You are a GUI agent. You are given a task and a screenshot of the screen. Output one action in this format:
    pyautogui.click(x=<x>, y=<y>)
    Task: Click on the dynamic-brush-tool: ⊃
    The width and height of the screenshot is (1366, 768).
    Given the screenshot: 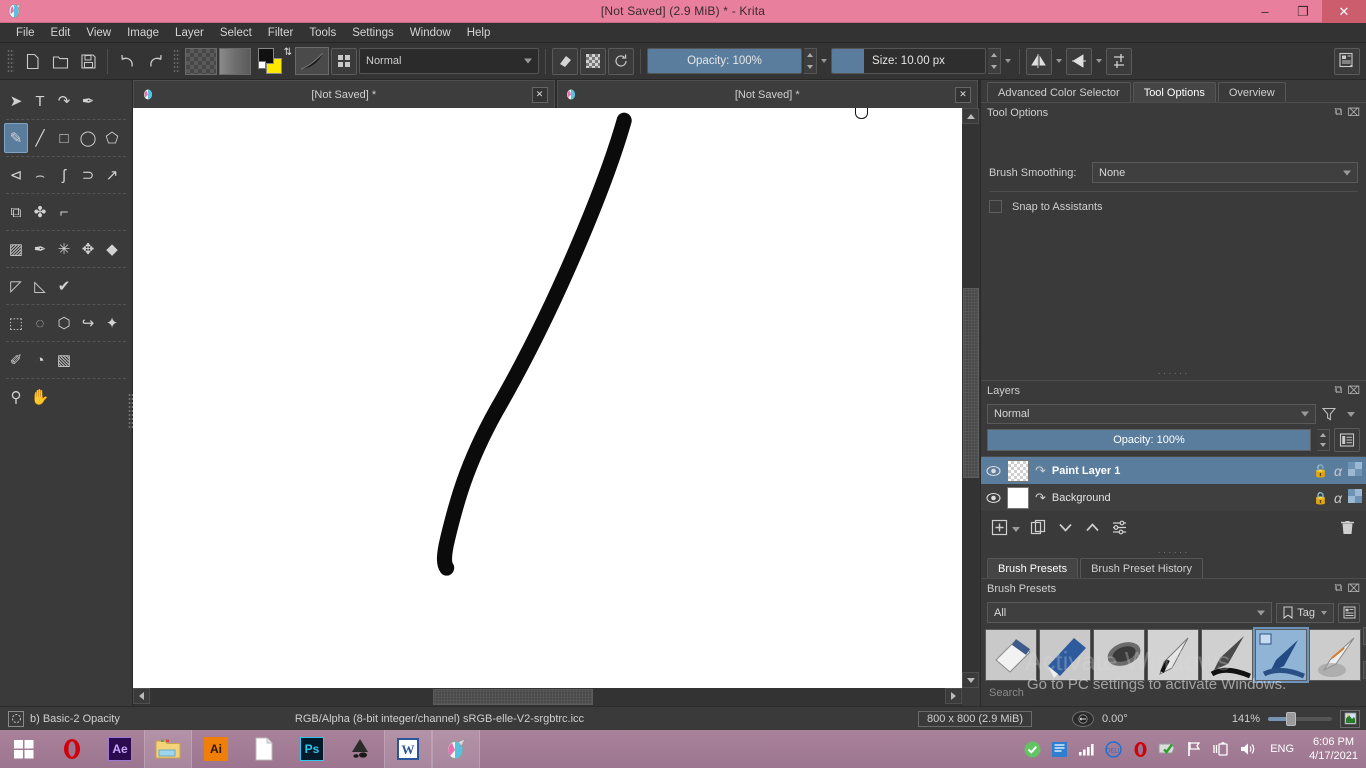 What is the action you would take?
    pyautogui.click(x=88, y=175)
    